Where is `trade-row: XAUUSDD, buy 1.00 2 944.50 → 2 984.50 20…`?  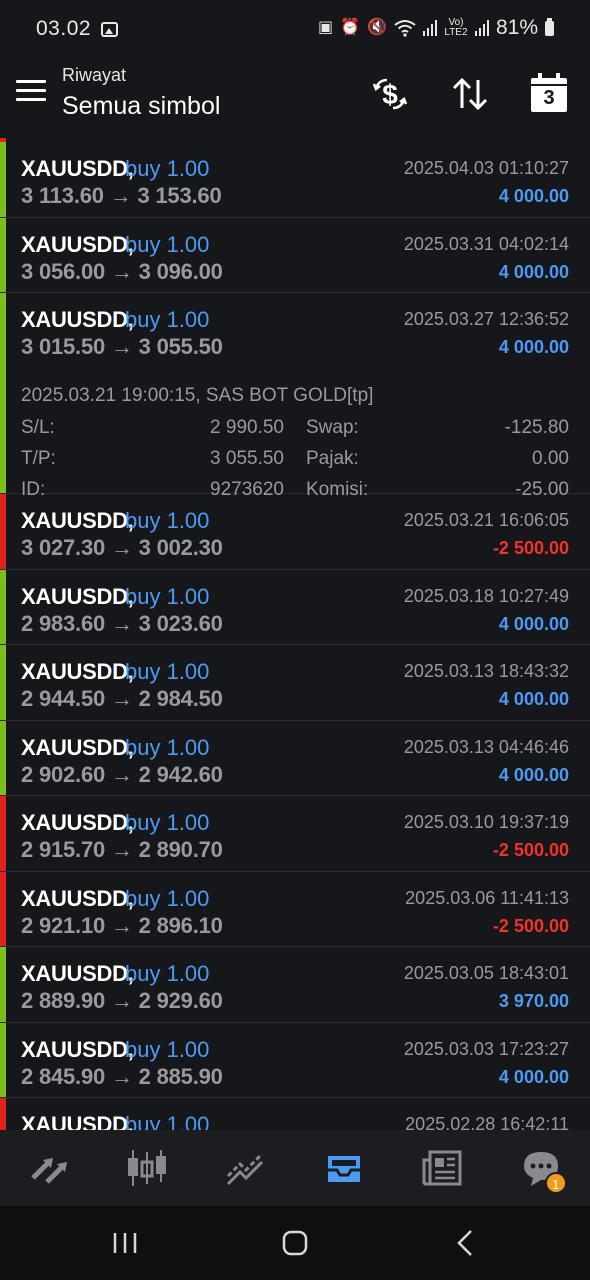 trade-row: XAUUSDD, buy 1.00 2 944.50 → 2 984.50 20… is located at coordinates (295, 683).